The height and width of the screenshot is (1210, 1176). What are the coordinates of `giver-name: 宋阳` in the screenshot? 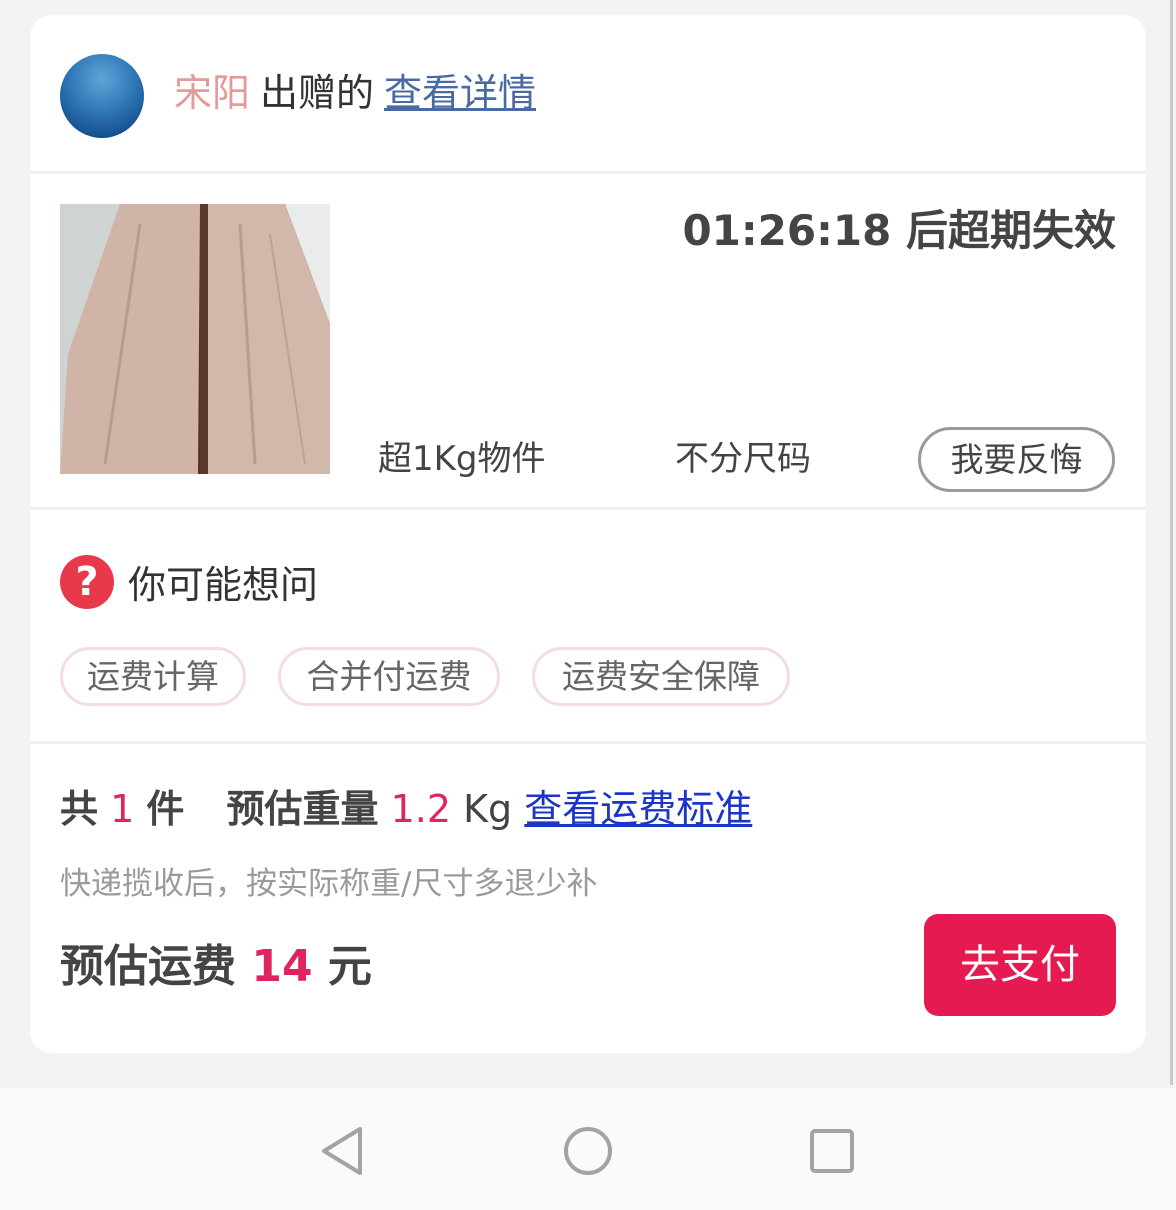 It's located at (212, 93).